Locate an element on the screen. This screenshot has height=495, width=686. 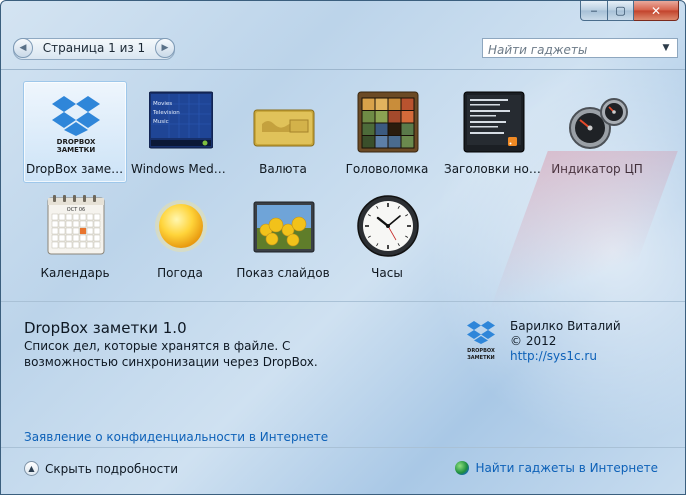
gadget-details-title: DropBox заметки 1.0 is located at coordinates (105, 328).